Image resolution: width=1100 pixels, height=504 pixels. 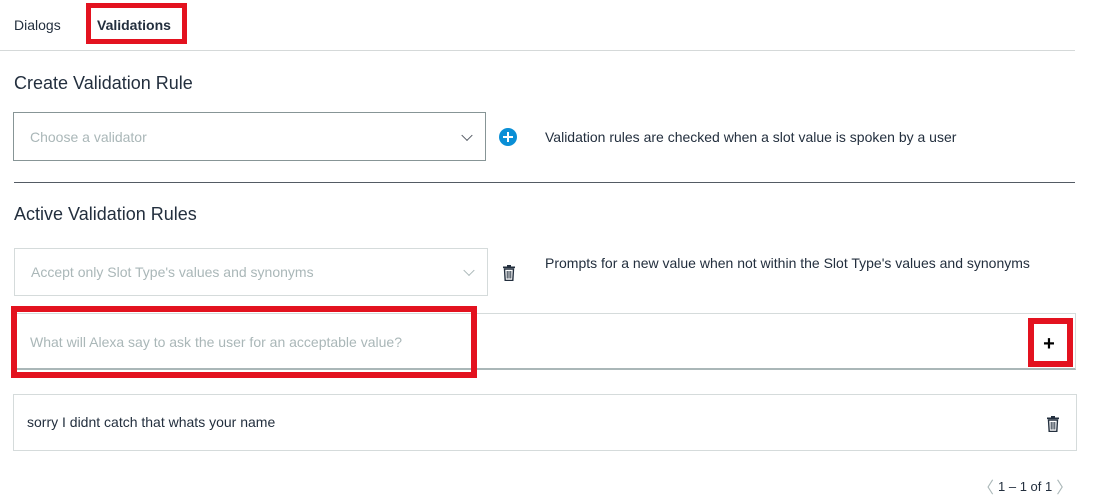 What do you see at coordinates (136, 23) in the screenshot?
I see `highlight-box-validations-tab` at bounding box center [136, 23].